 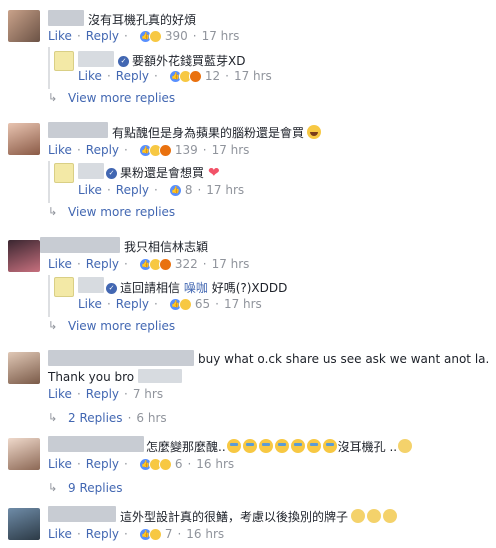 What do you see at coordinates (168, 534) in the screenshot?
I see `reaction-count: 7` at bounding box center [168, 534].